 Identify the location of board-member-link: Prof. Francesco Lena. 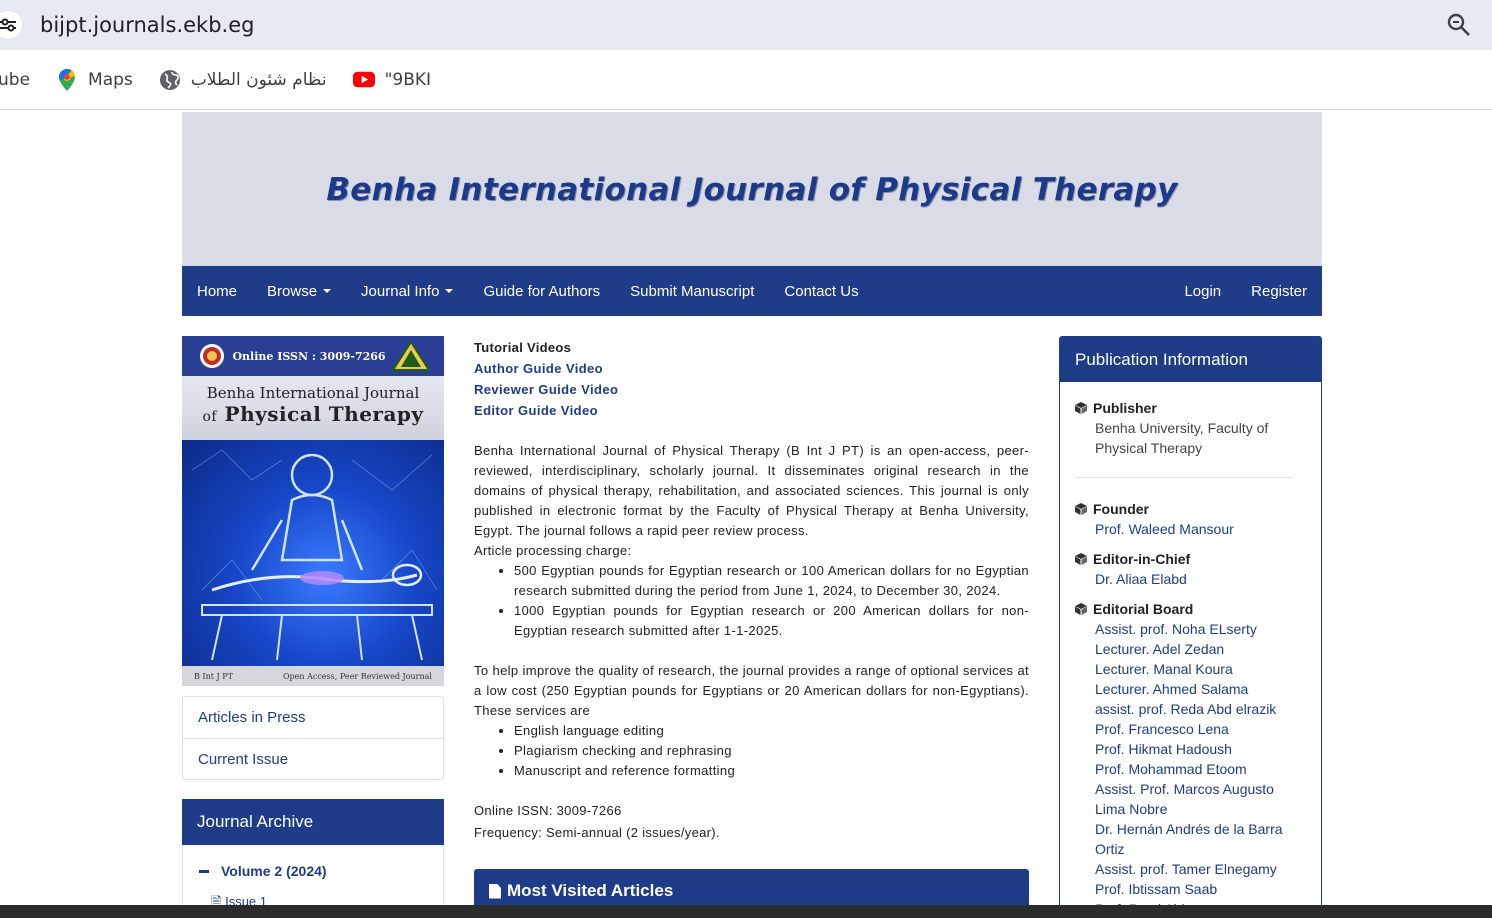
(1182, 729).